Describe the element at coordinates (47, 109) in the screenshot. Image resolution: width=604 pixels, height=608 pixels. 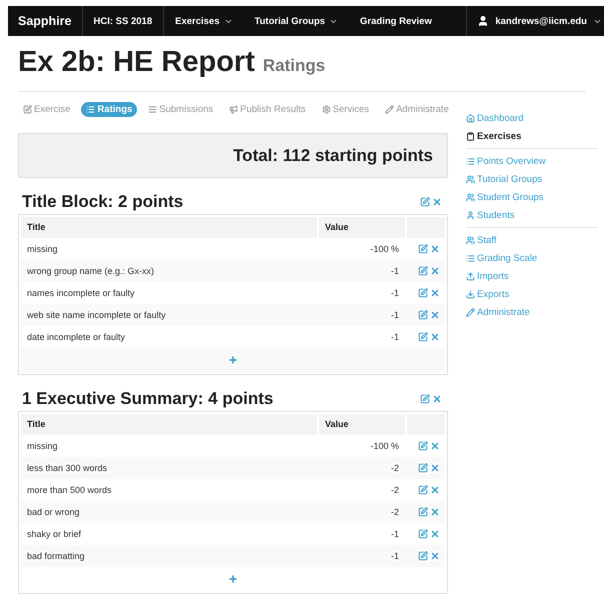
I see `tab: Exercise` at that location.